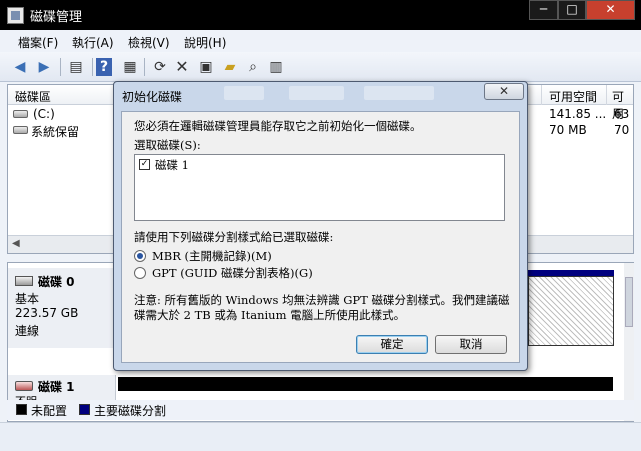  I want to click on disk-list-item-label: 磁碟 1, so click(172, 165).